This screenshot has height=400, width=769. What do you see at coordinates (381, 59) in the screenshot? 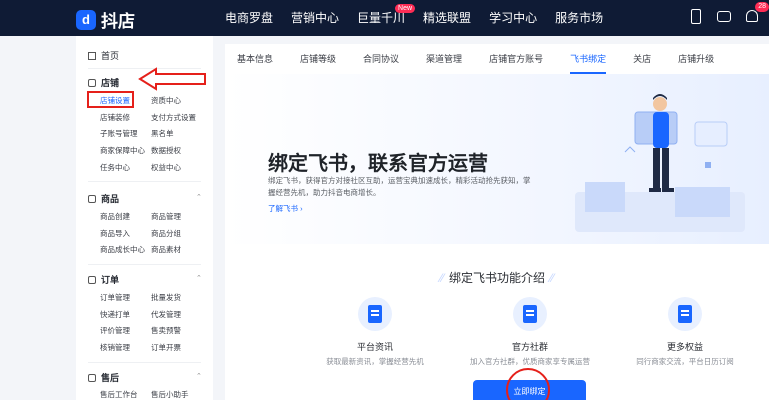
I see `tab-contracts: 合同协议` at bounding box center [381, 59].